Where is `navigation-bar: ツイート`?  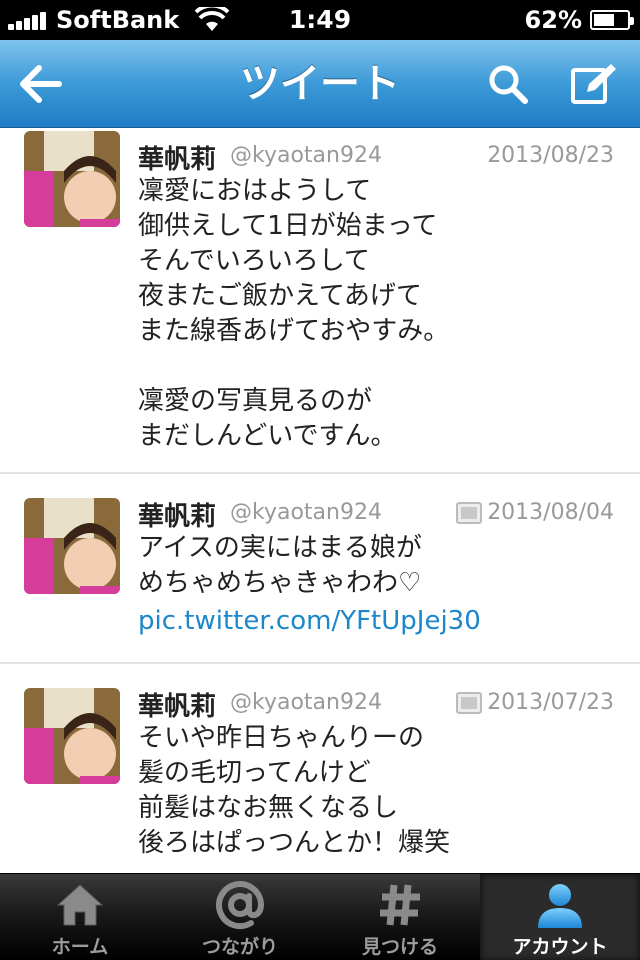
navigation-bar: ツイート is located at coordinates (320, 84).